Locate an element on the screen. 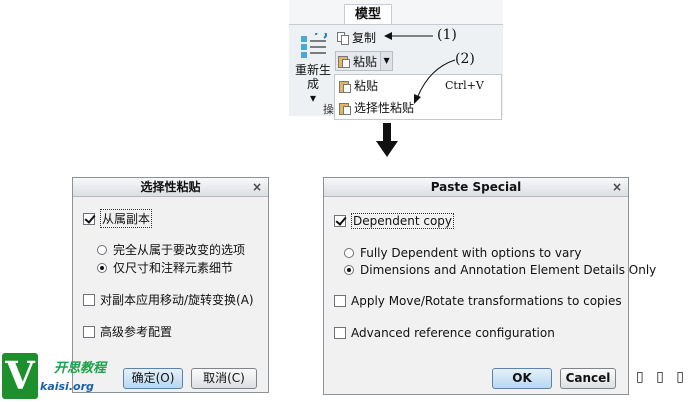  advanced-ref-checkbox: 高级参考配置 is located at coordinates (127, 331).